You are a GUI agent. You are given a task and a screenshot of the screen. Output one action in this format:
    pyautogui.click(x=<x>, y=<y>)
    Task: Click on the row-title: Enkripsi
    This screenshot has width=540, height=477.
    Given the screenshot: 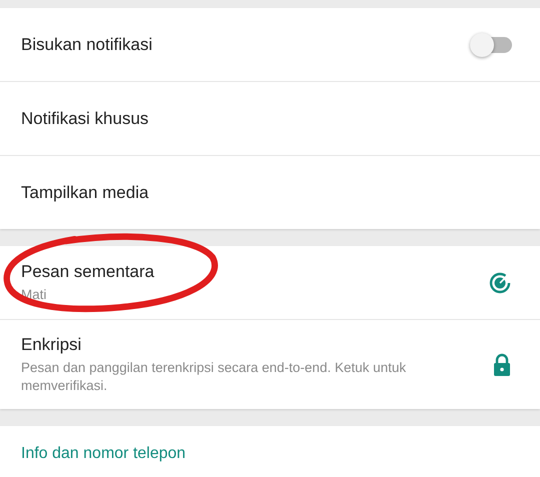 What is the action you would take?
    pyautogui.click(x=51, y=344)
    